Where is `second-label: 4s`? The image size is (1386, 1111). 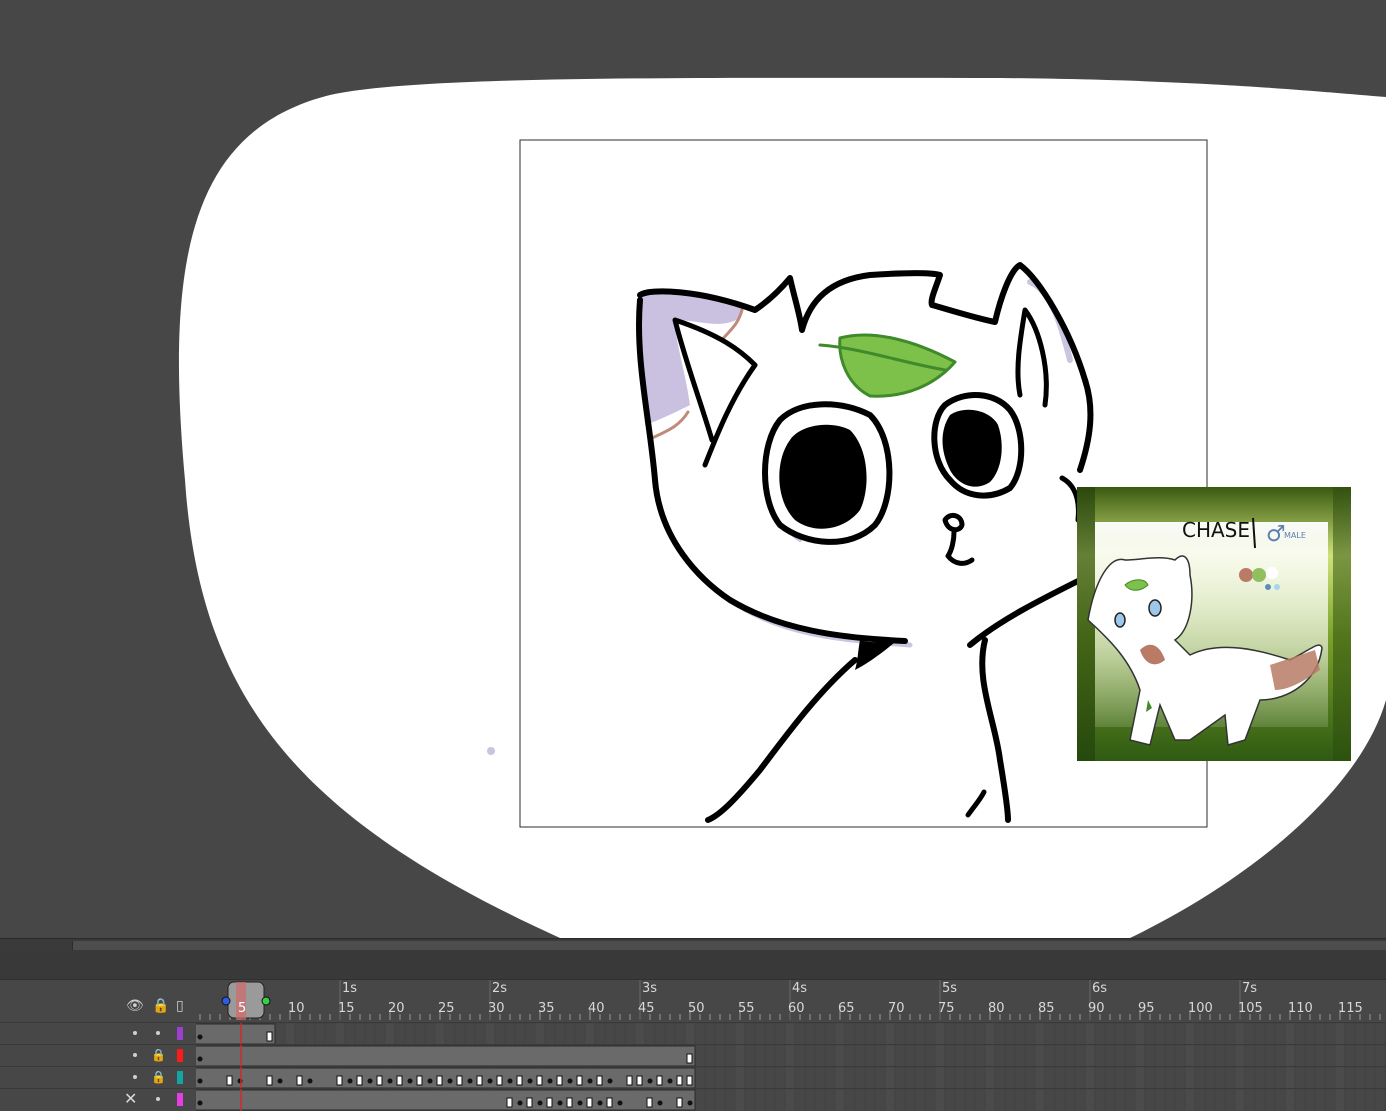
second-label: 4s is located at coordinates (800, 988).